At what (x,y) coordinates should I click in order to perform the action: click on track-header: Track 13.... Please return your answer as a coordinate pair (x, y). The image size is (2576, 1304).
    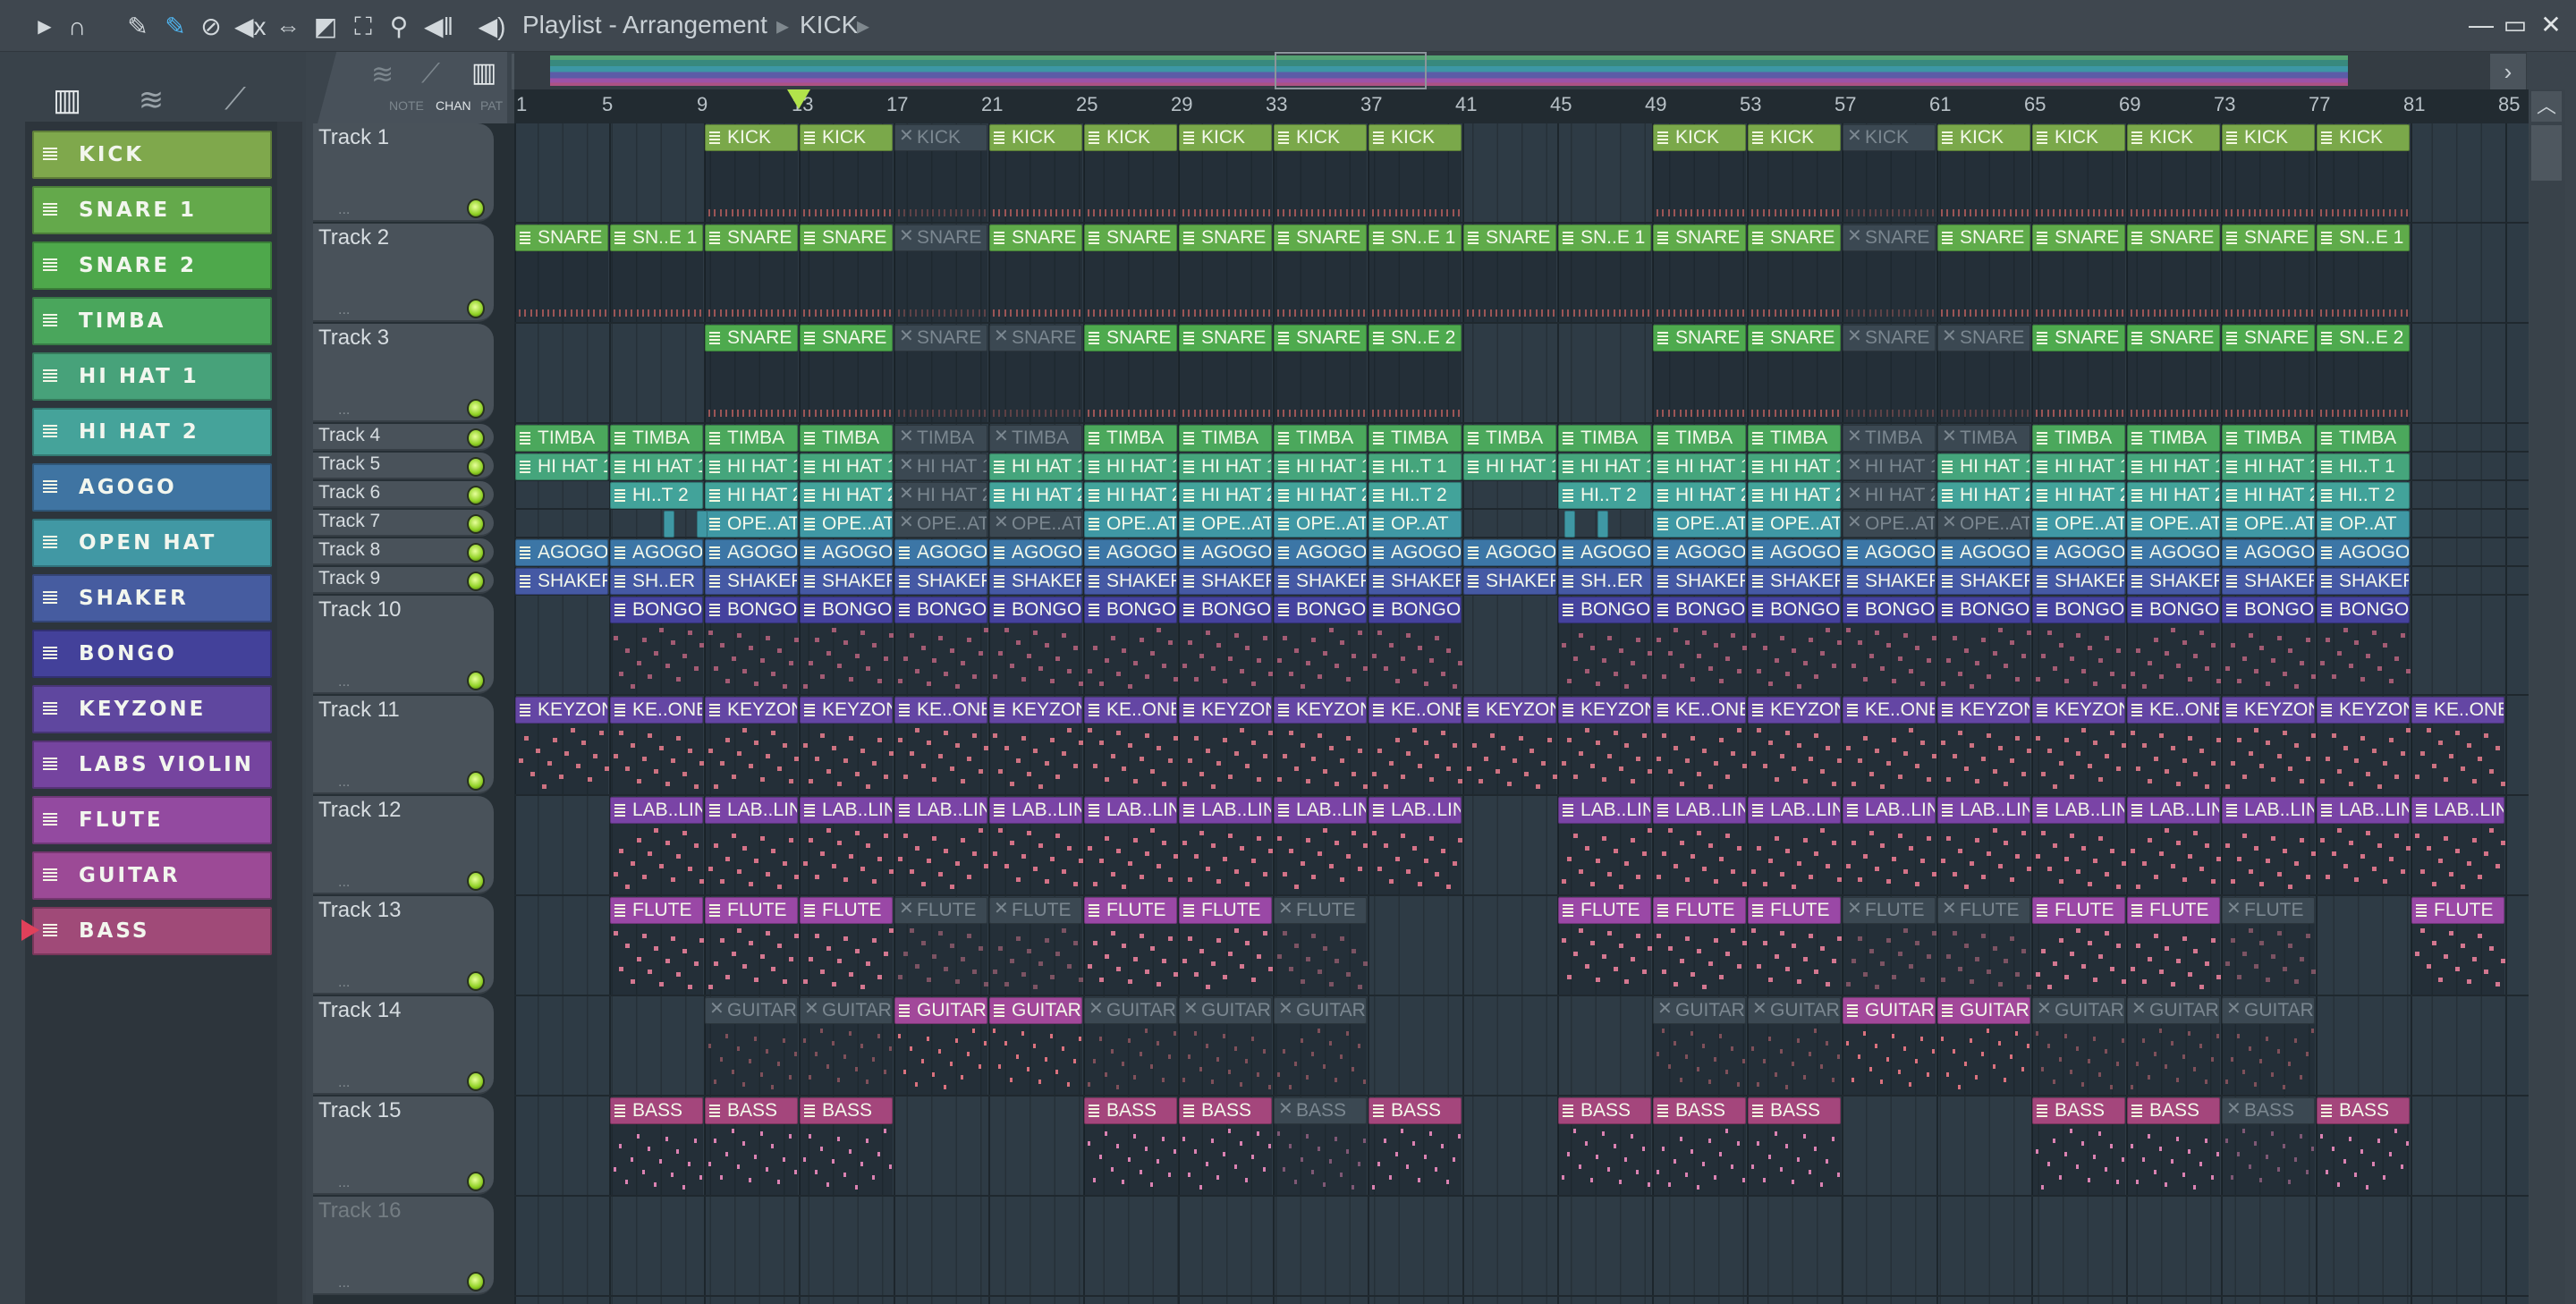
    Looking at the image, I should click on (403, 946).